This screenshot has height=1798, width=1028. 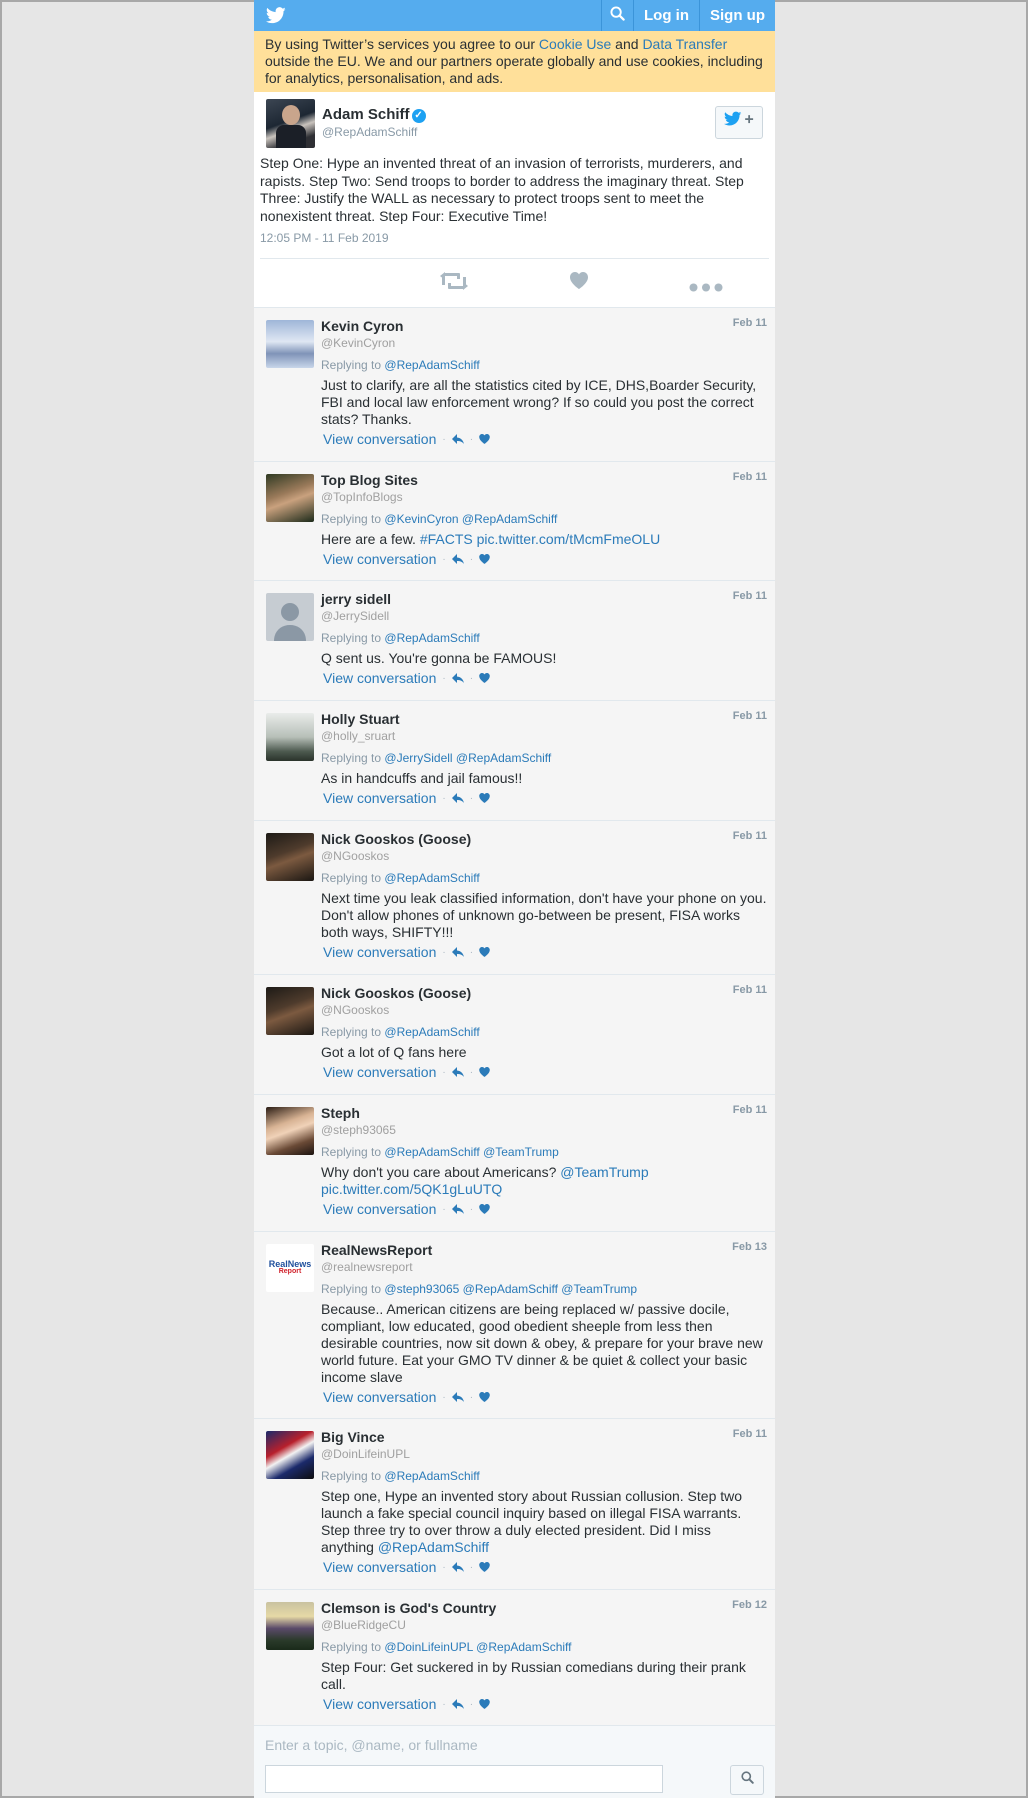 What do you see at coordinates (544, 1250) in the screenshot?
I see `reply-name: RealNewsReport` at bounding box center [544, 1250].